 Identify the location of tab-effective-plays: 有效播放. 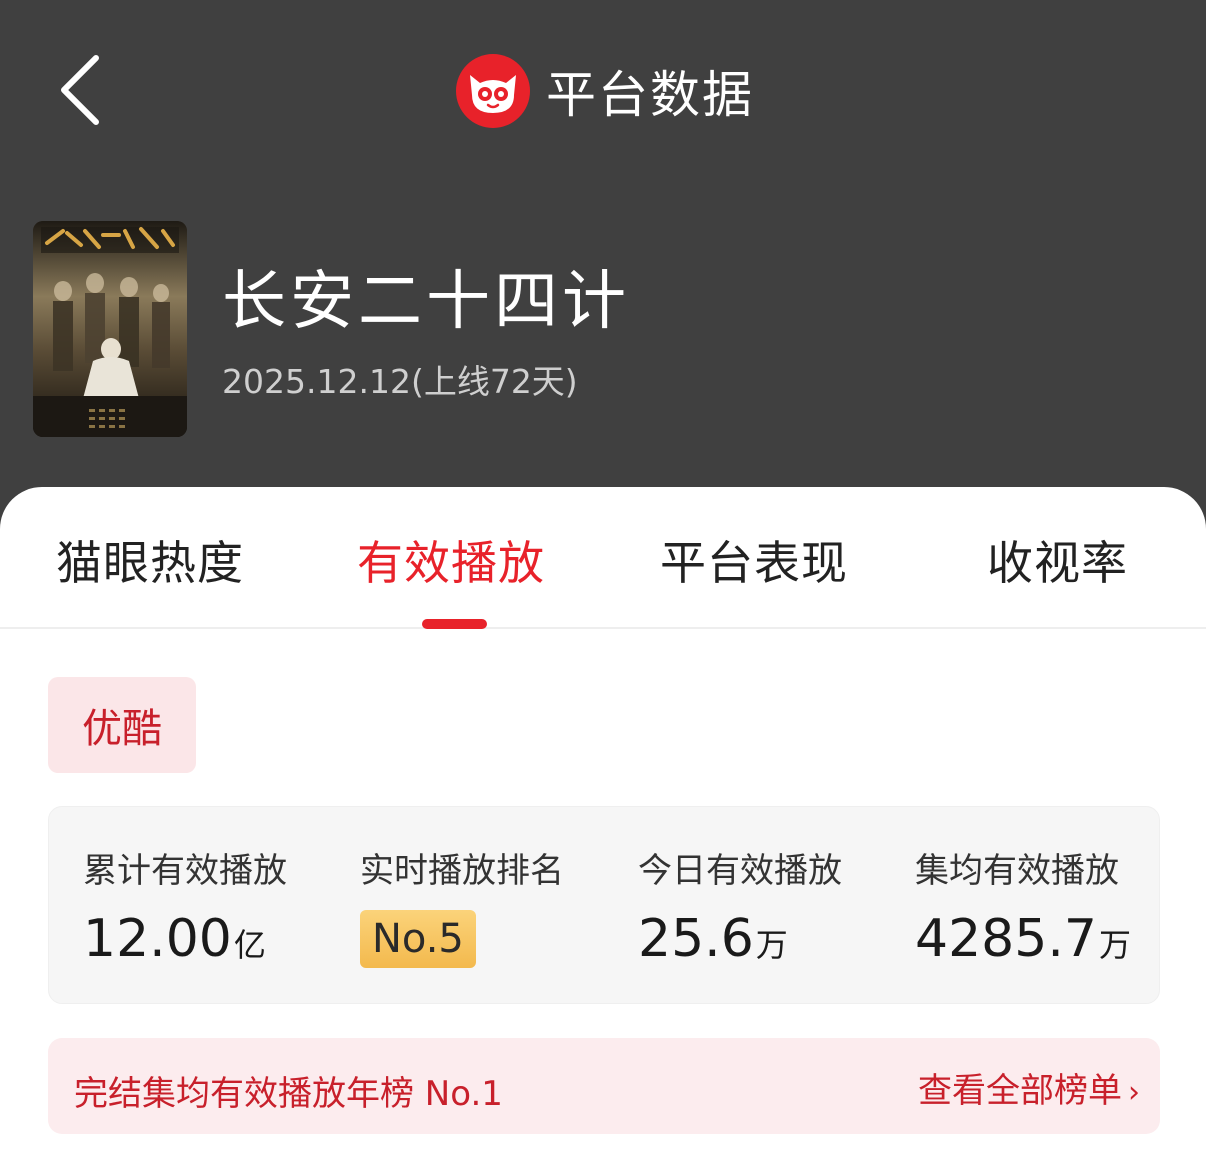
(451, 560).